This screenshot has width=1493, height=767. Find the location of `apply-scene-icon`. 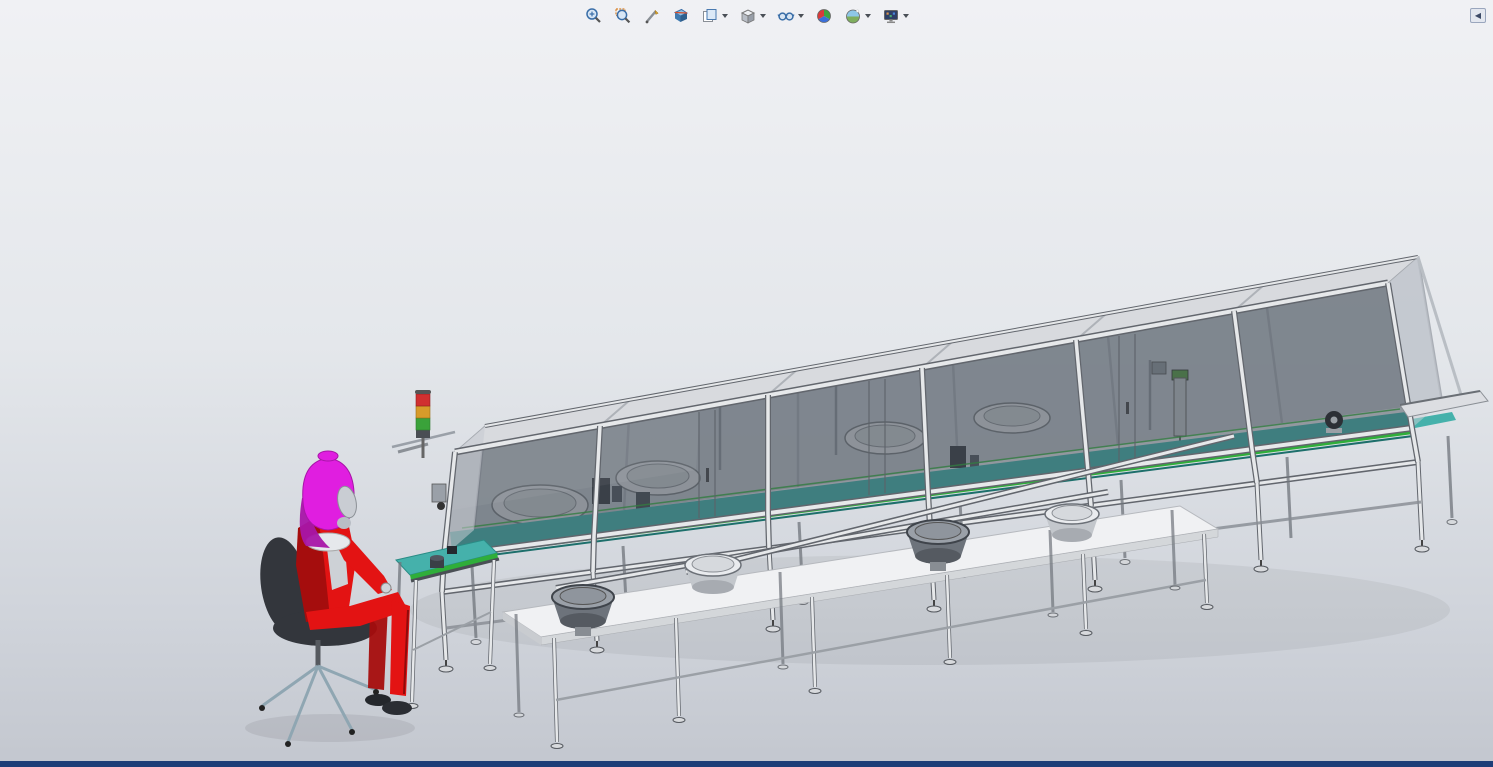

apply-scene-icon is located at coordinates (852, 16).